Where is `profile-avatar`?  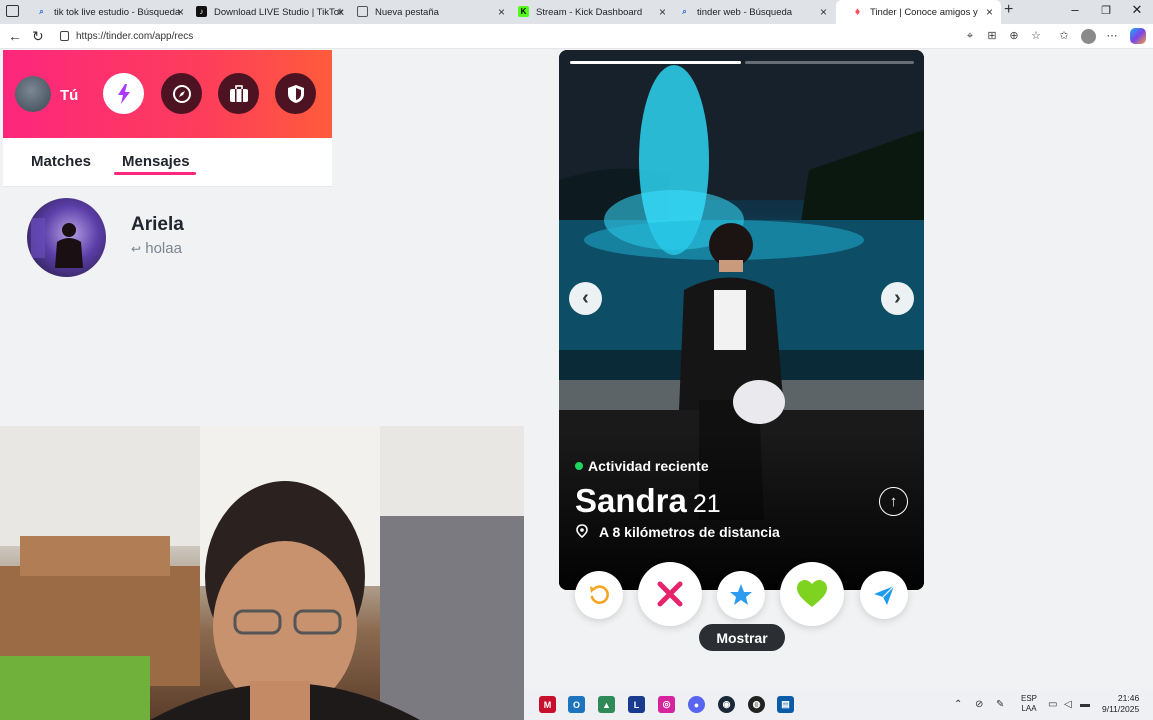 profile-avatar is located at coordinates (1088, 36).